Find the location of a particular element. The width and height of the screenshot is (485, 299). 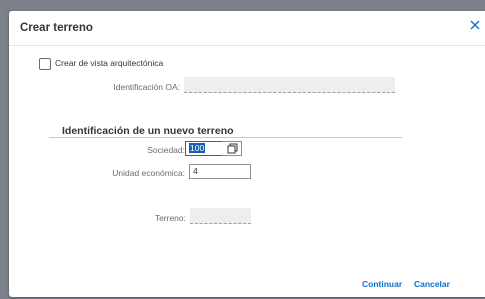

company-input: 100 is located at coordinates (204, 148).